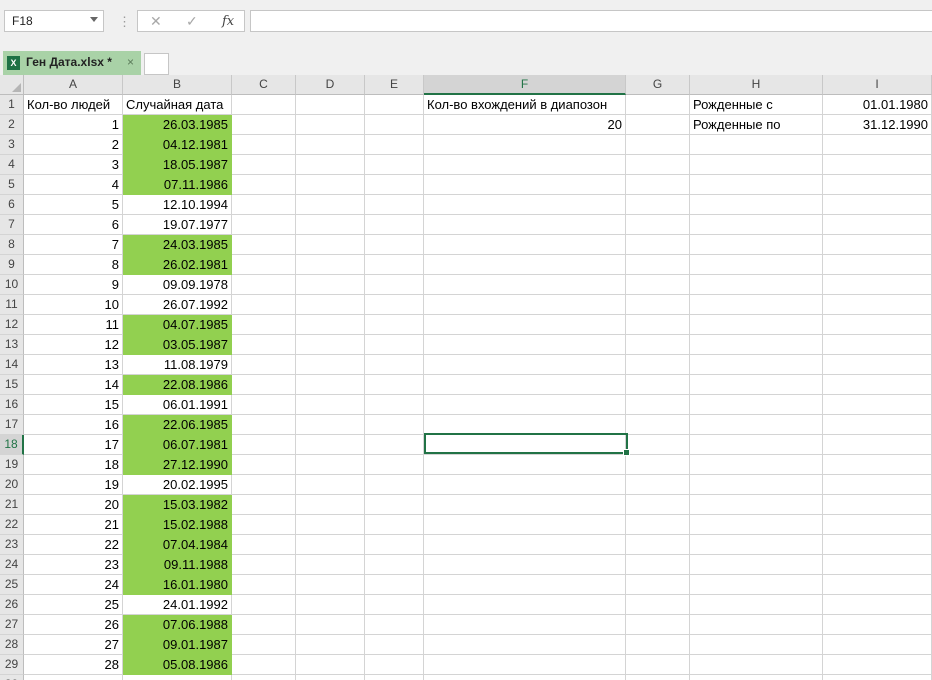 The height and width of the screenshot is (680, 932). What do you see at coordinates (658, 105) in the screenshot?
I see `cell-g1` at bounding box center [658, 105].